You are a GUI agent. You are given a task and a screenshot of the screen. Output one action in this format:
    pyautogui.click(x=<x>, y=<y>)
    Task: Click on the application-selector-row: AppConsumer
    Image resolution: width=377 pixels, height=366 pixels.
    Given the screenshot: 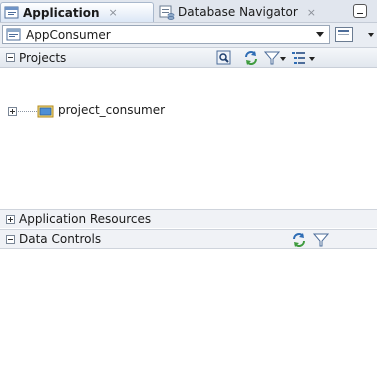 What is the action you would take?
    pyautogui.click(x=188, y=35)
    